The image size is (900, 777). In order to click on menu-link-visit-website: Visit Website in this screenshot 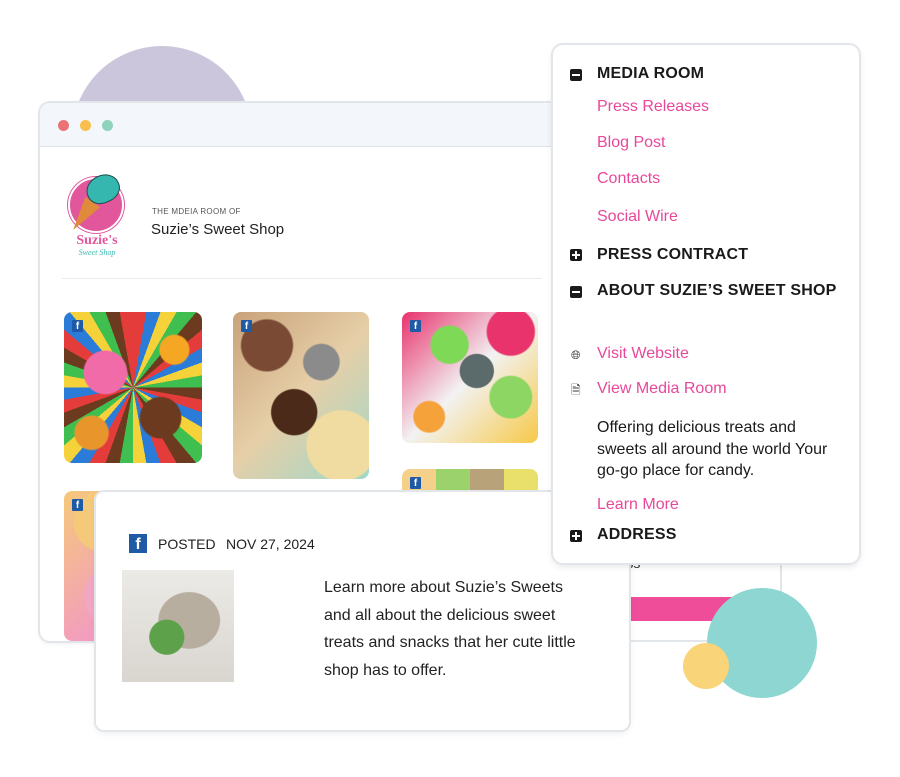, I will do `click(643, 354)`.